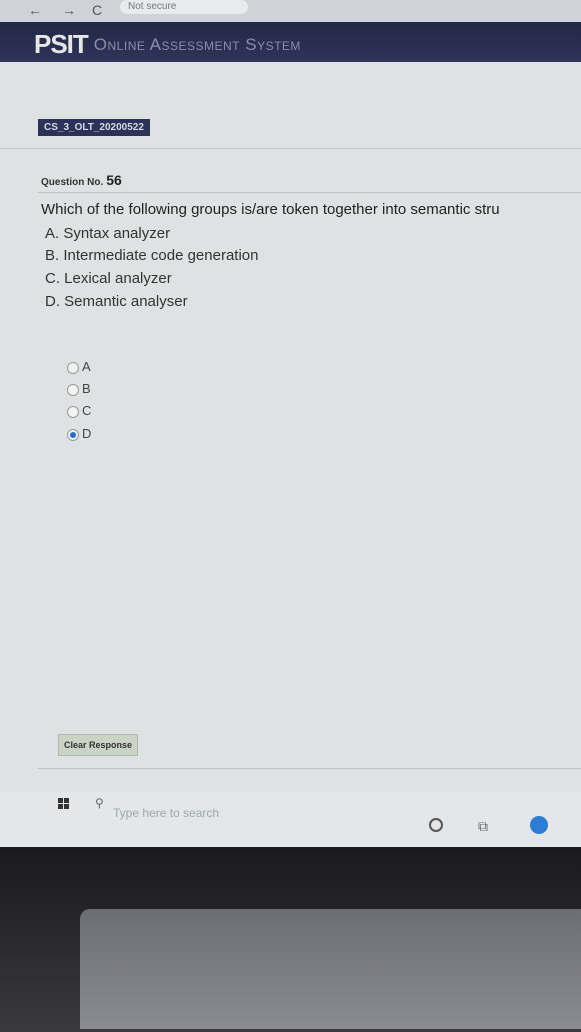  What do you see at coordinates (290, 11) in the screenshot?
I see `browser-toolbar: ← → C Not secure` at bounding box center [290, 11].